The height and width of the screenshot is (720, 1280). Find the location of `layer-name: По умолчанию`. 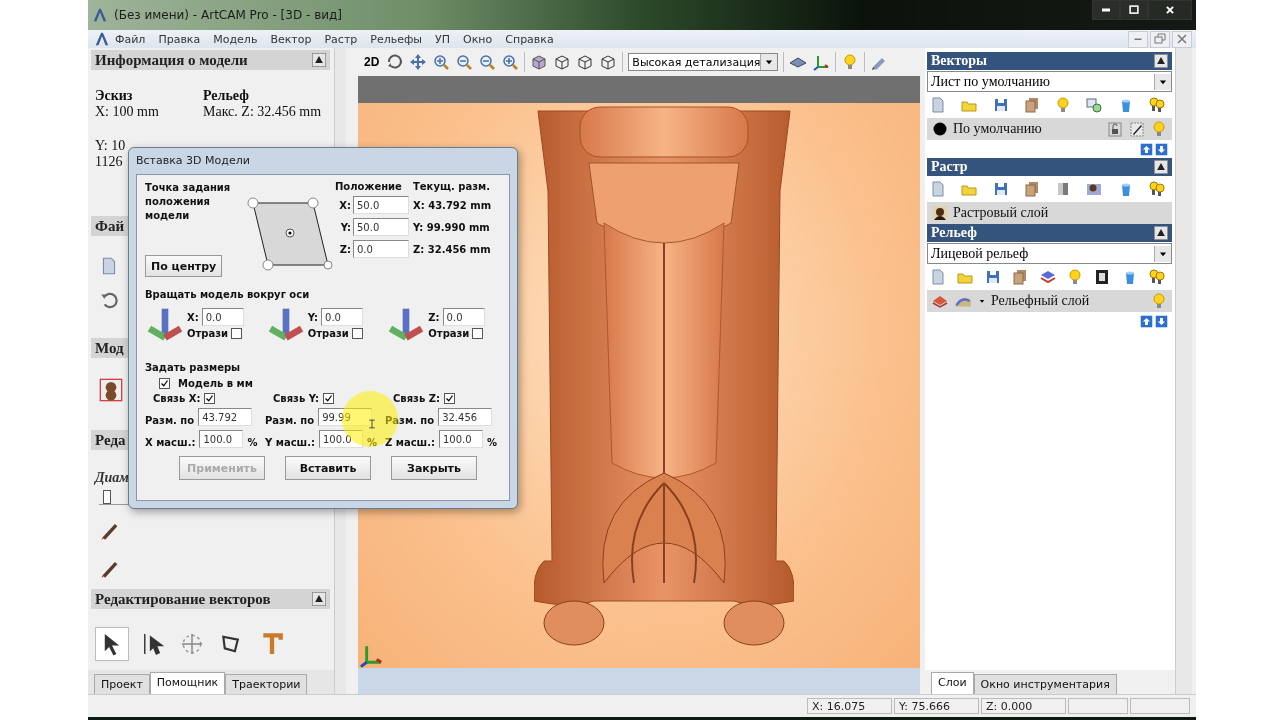

layer-name: По умолчанию is located at coordinates (997, 129).